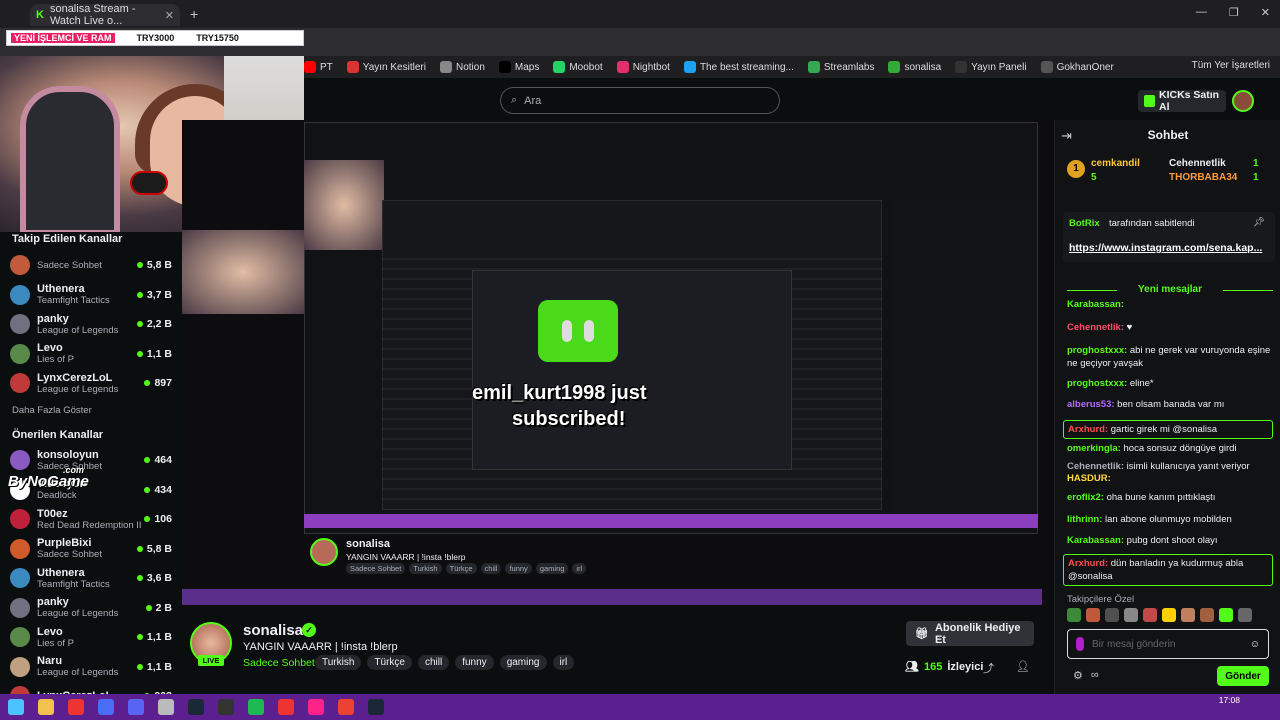  I want to click on sidebar-channel: LynxCerezLoL League of Legends 897, so click(91, 383).